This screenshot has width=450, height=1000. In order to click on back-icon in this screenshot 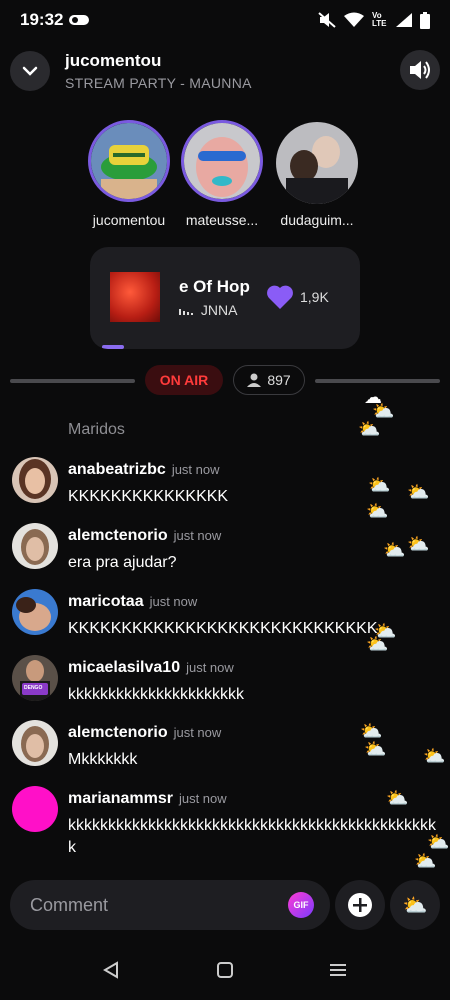, I will do `click(111, 970)`.